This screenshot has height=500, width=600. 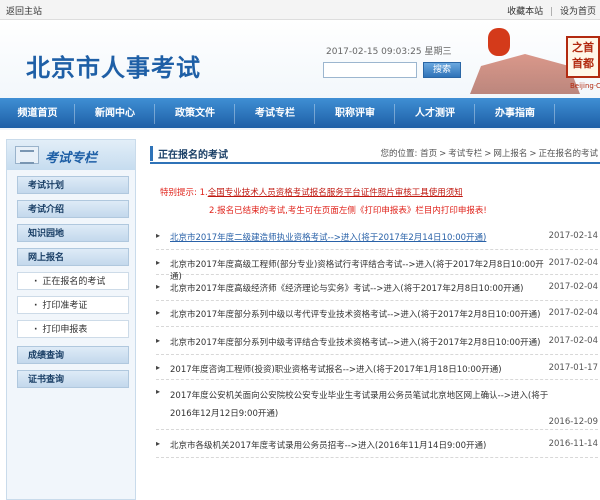 What do you see at coordinates (399, 154) in the screenshot?
I see `breadcrumb-prefix: 您的位置:` at bounding box center [399, 154].